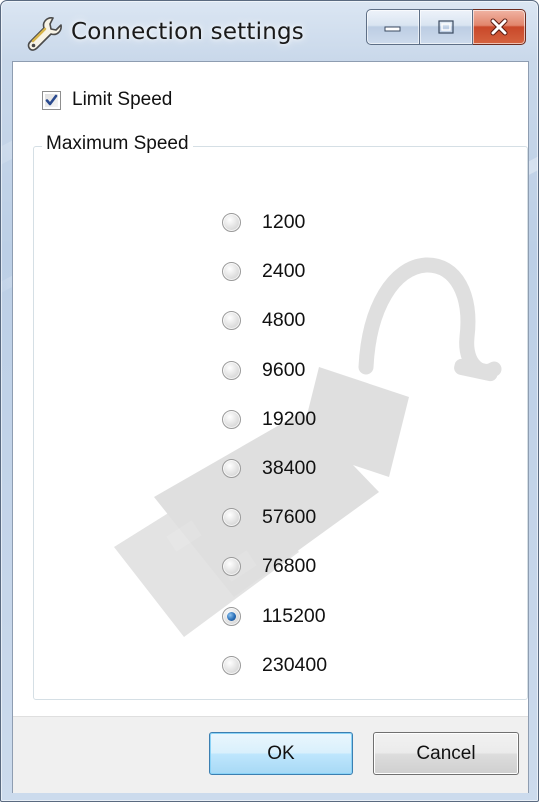  I want to click on speed-option-19200: 19200, so click(274, 419).